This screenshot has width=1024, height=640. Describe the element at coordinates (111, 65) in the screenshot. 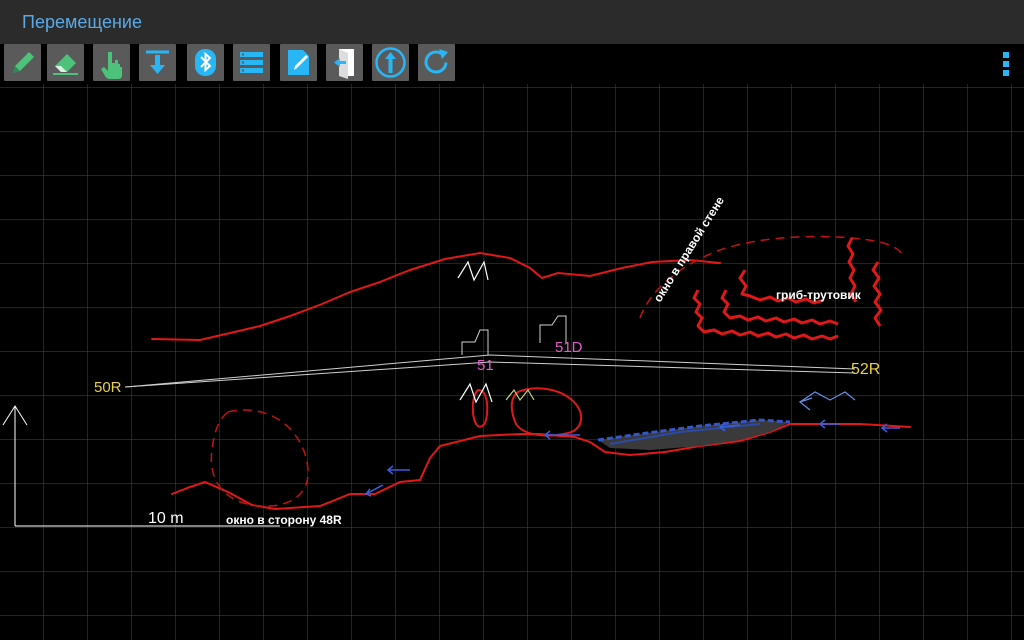

I see `hand-pointer-icon` at that location.